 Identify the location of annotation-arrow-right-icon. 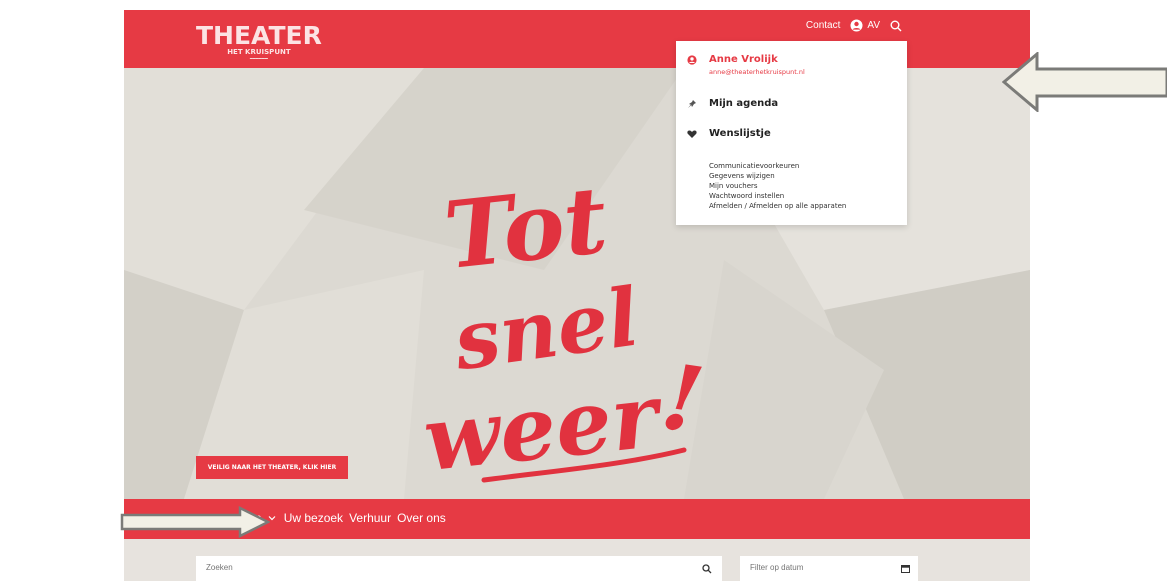
(195, 522).